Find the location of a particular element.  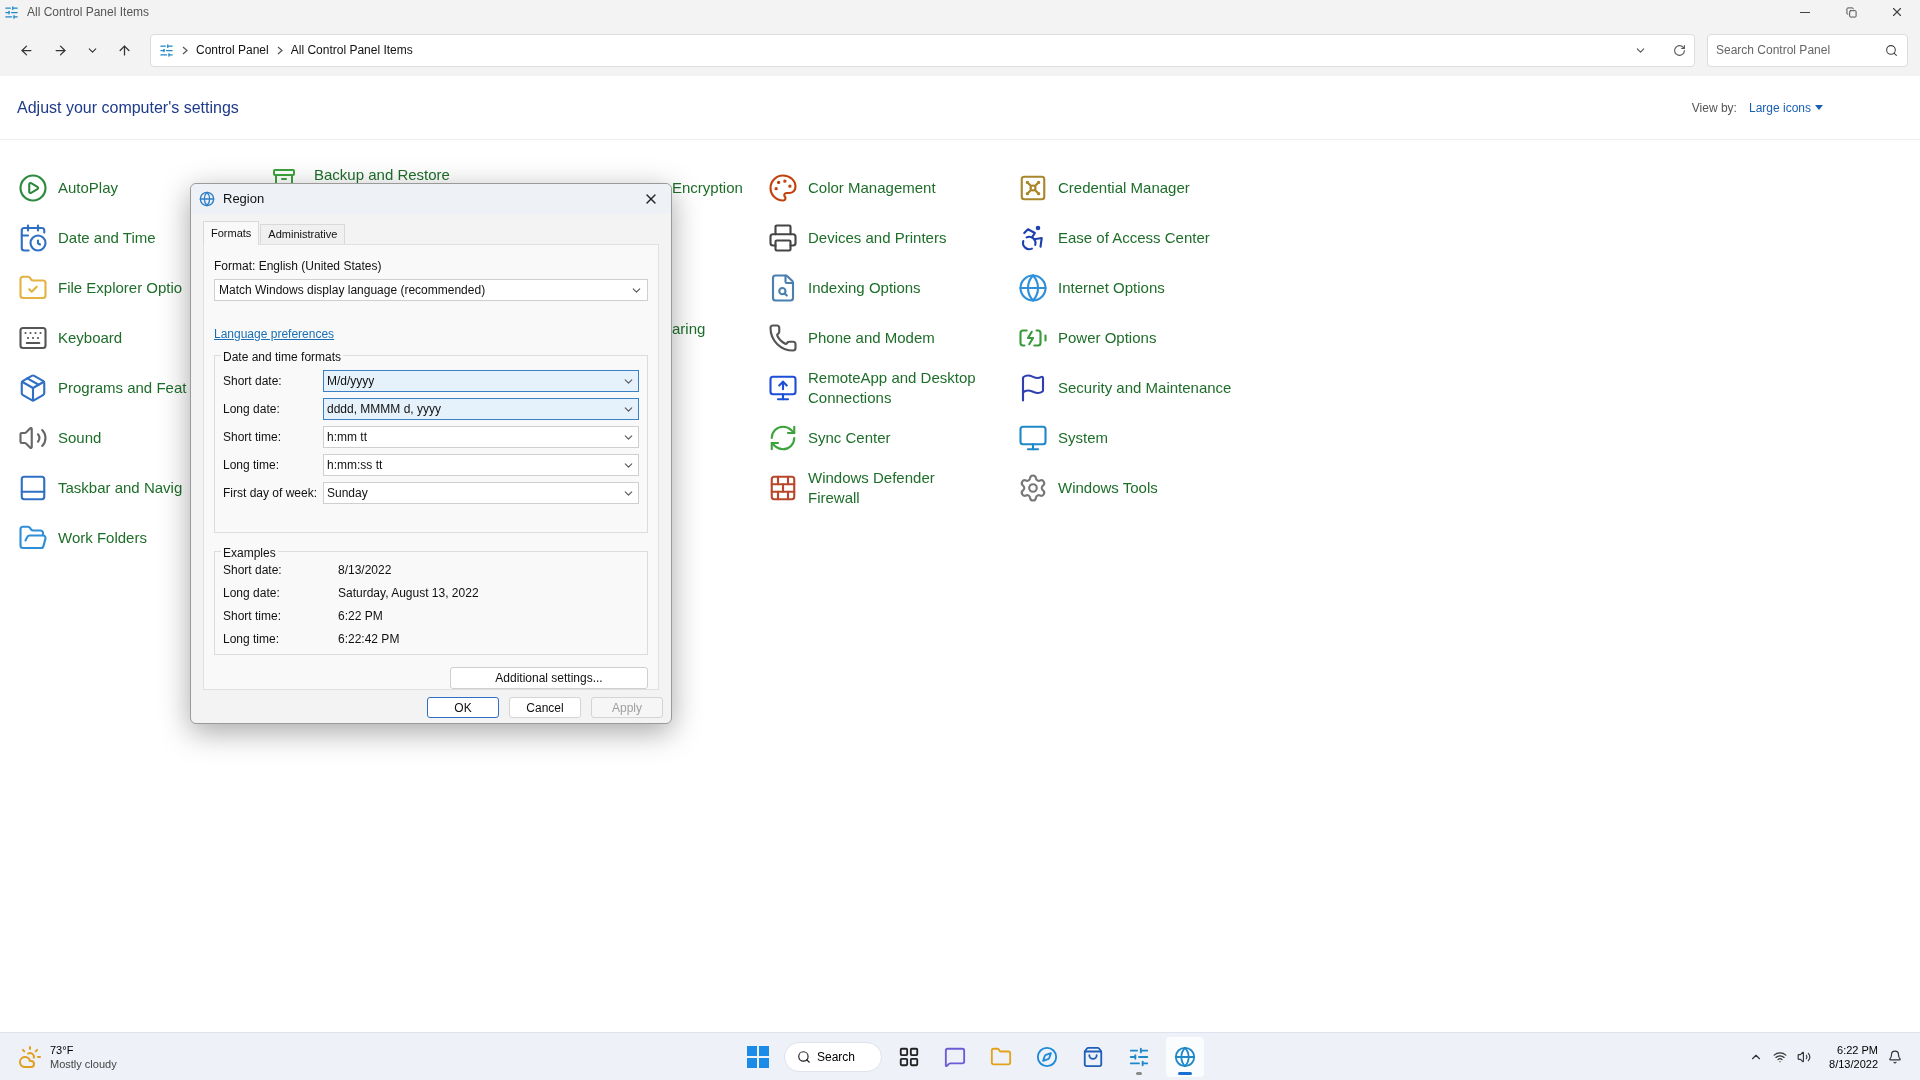

example-value: 6:22:42 PM is located at coordinates (369, 639).